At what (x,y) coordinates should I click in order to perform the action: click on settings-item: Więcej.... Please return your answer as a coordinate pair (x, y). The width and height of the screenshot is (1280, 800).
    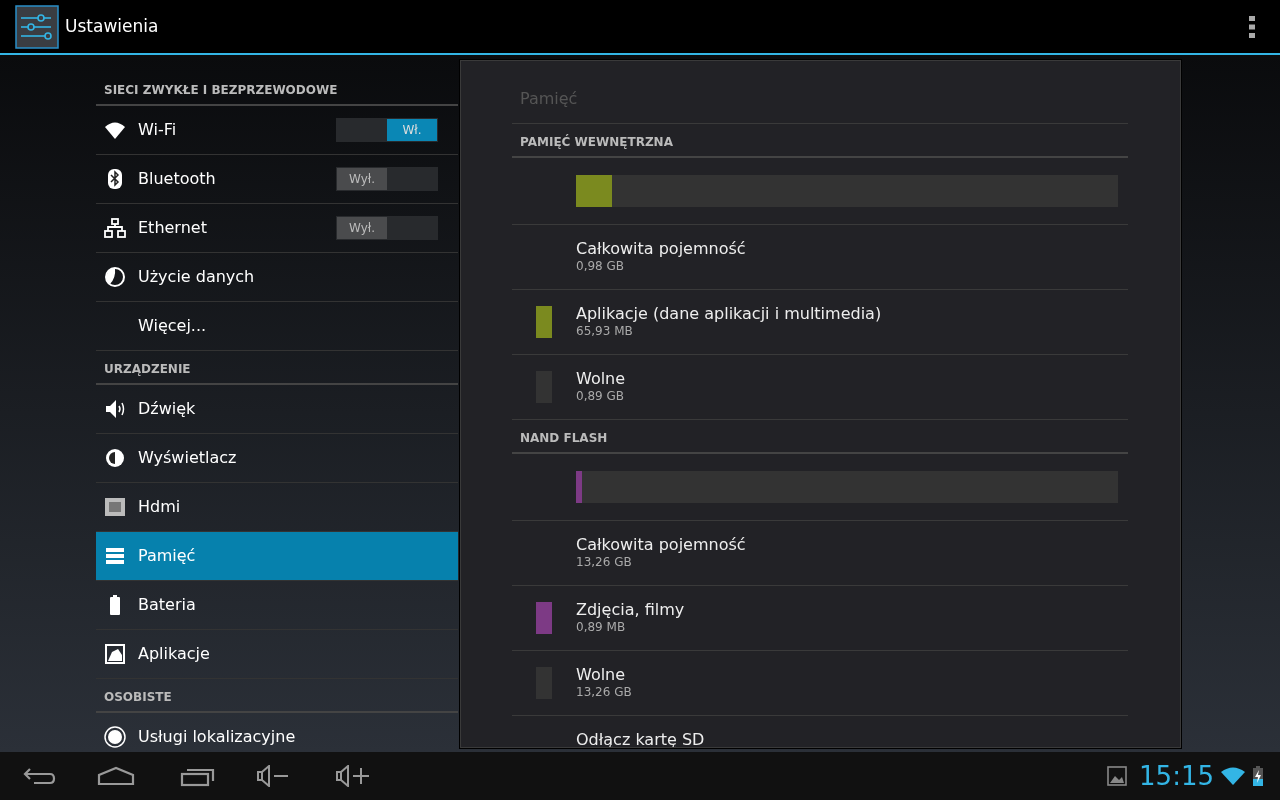
    Looking at the image, I should click on (277, 326).